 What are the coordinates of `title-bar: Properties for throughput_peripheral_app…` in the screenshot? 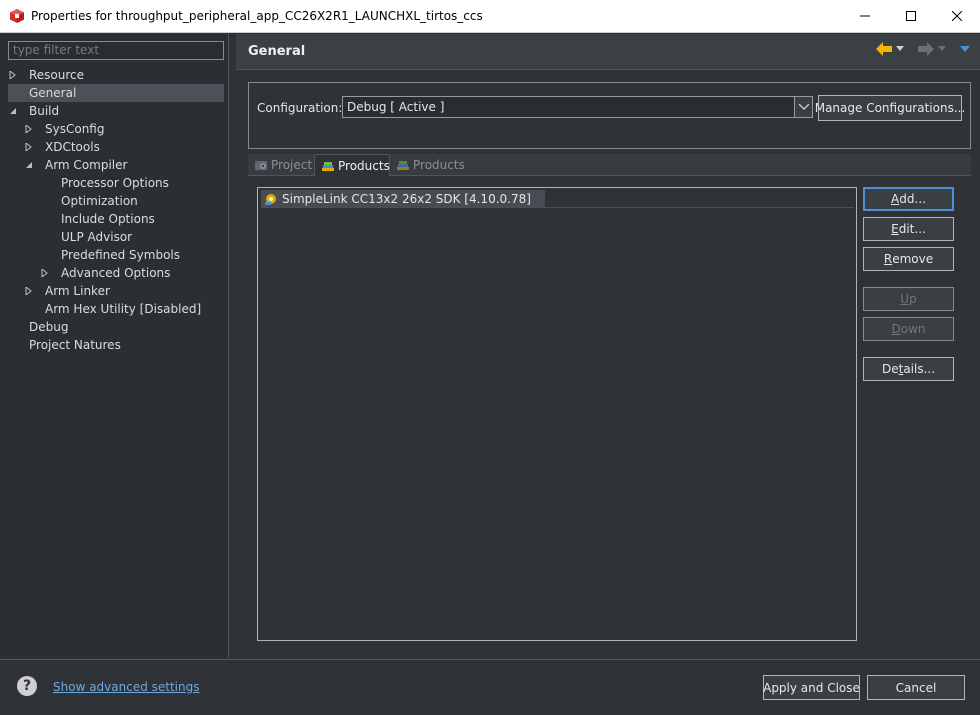 It's located at (490, 16).